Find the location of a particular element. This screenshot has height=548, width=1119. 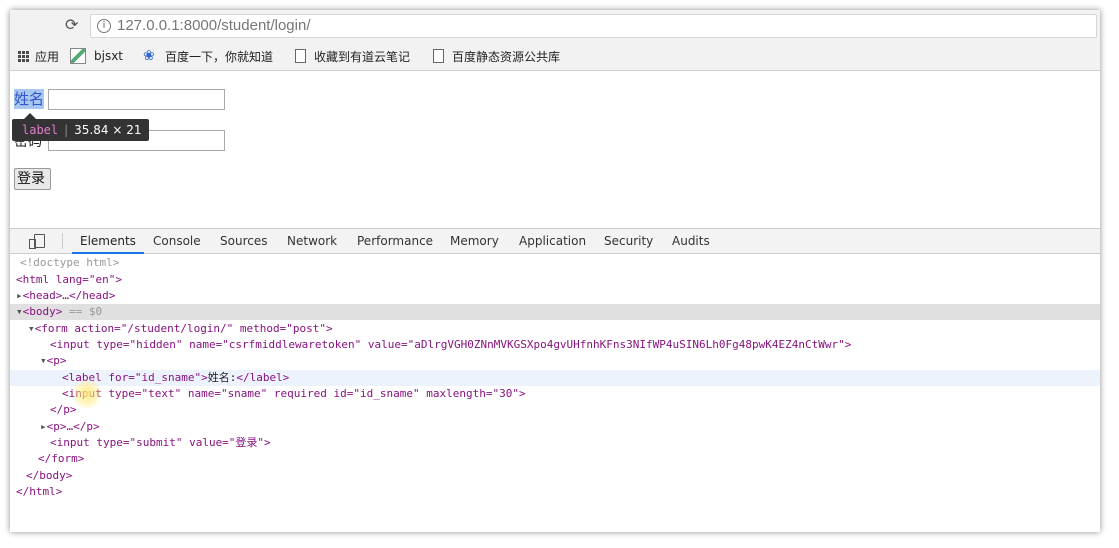

bookmark-bjsxt: bjsxt is located at coordinates (96, 56).